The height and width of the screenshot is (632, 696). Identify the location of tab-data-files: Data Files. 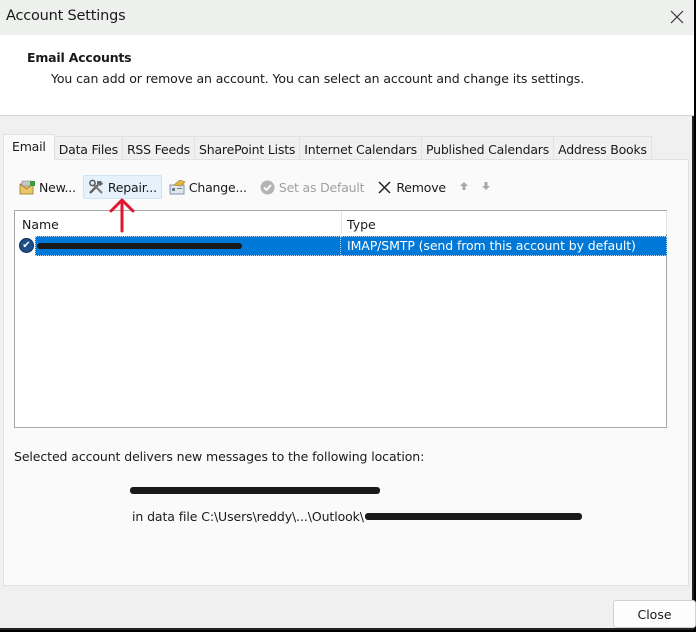
(88, 148).